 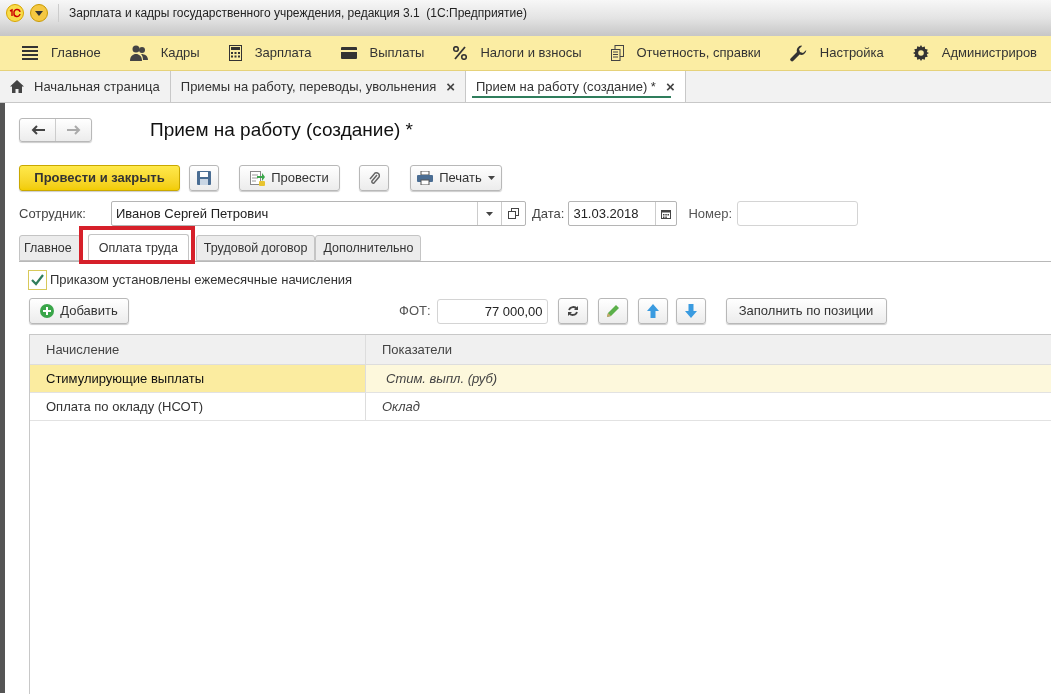 What do you see at coordinates (73, 130) in the screenshot?
I see `right-arrow-icon` at bounding box center [73, 130].